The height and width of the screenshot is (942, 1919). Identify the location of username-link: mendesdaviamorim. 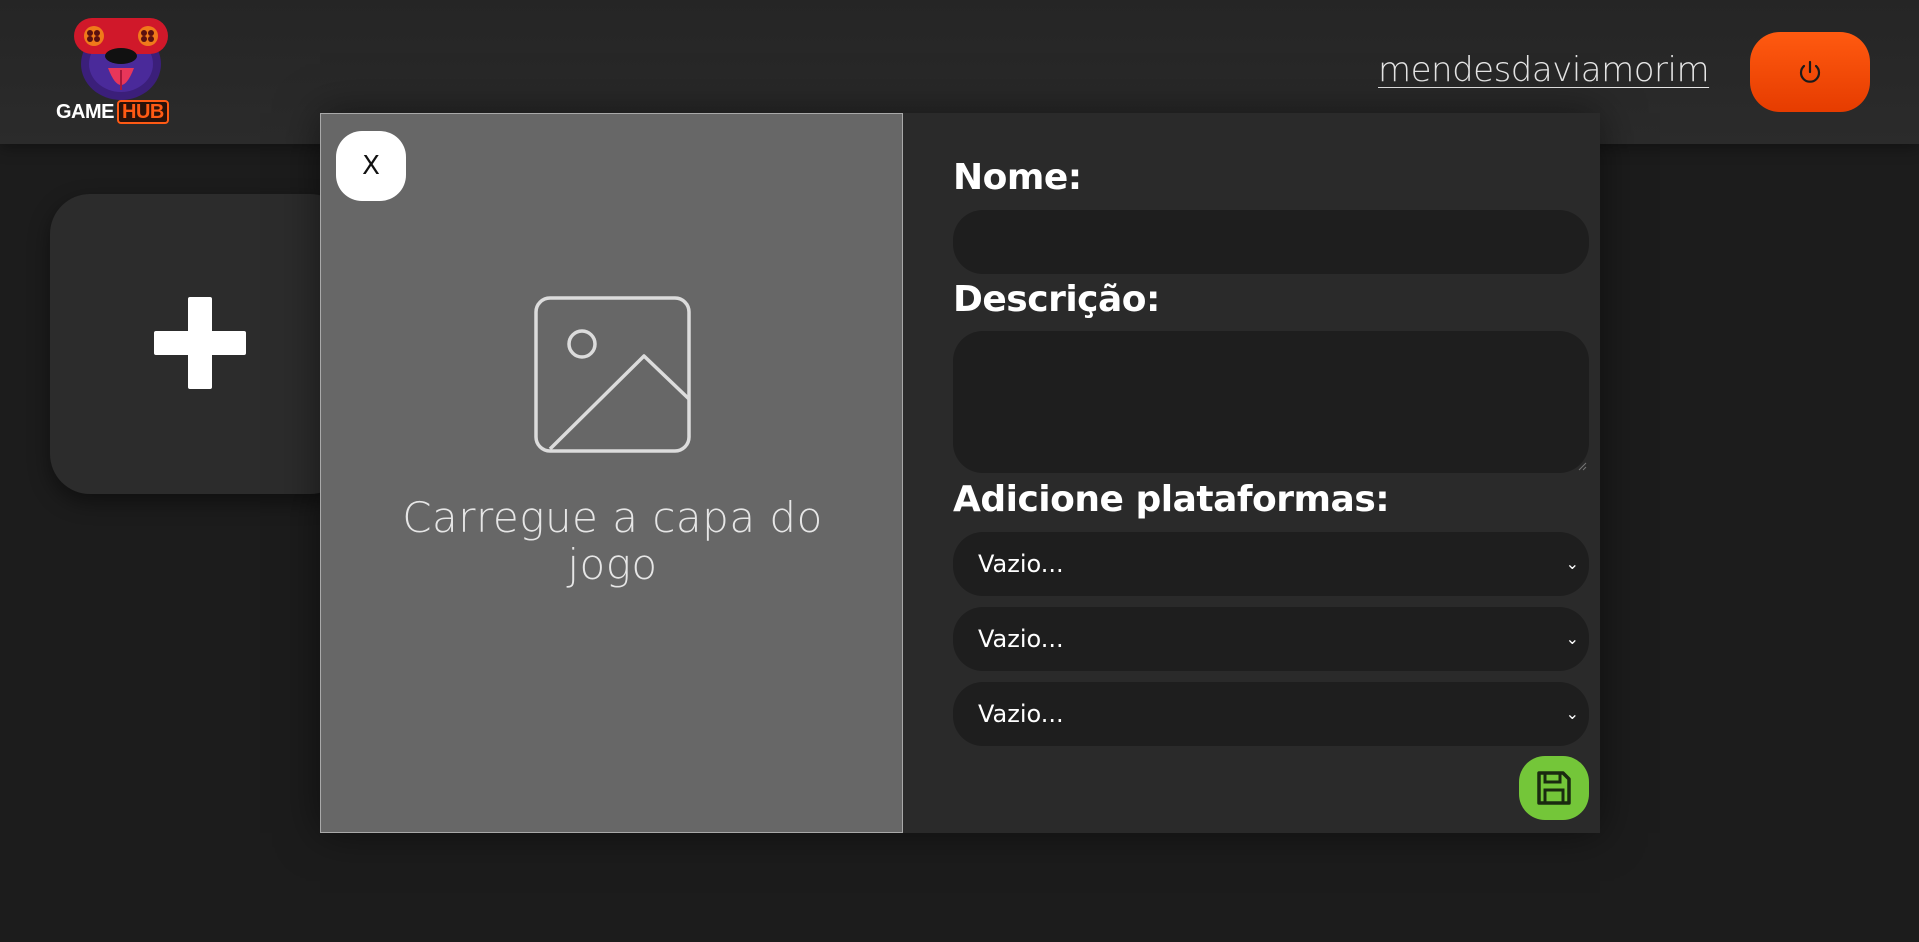
(1544, 70).